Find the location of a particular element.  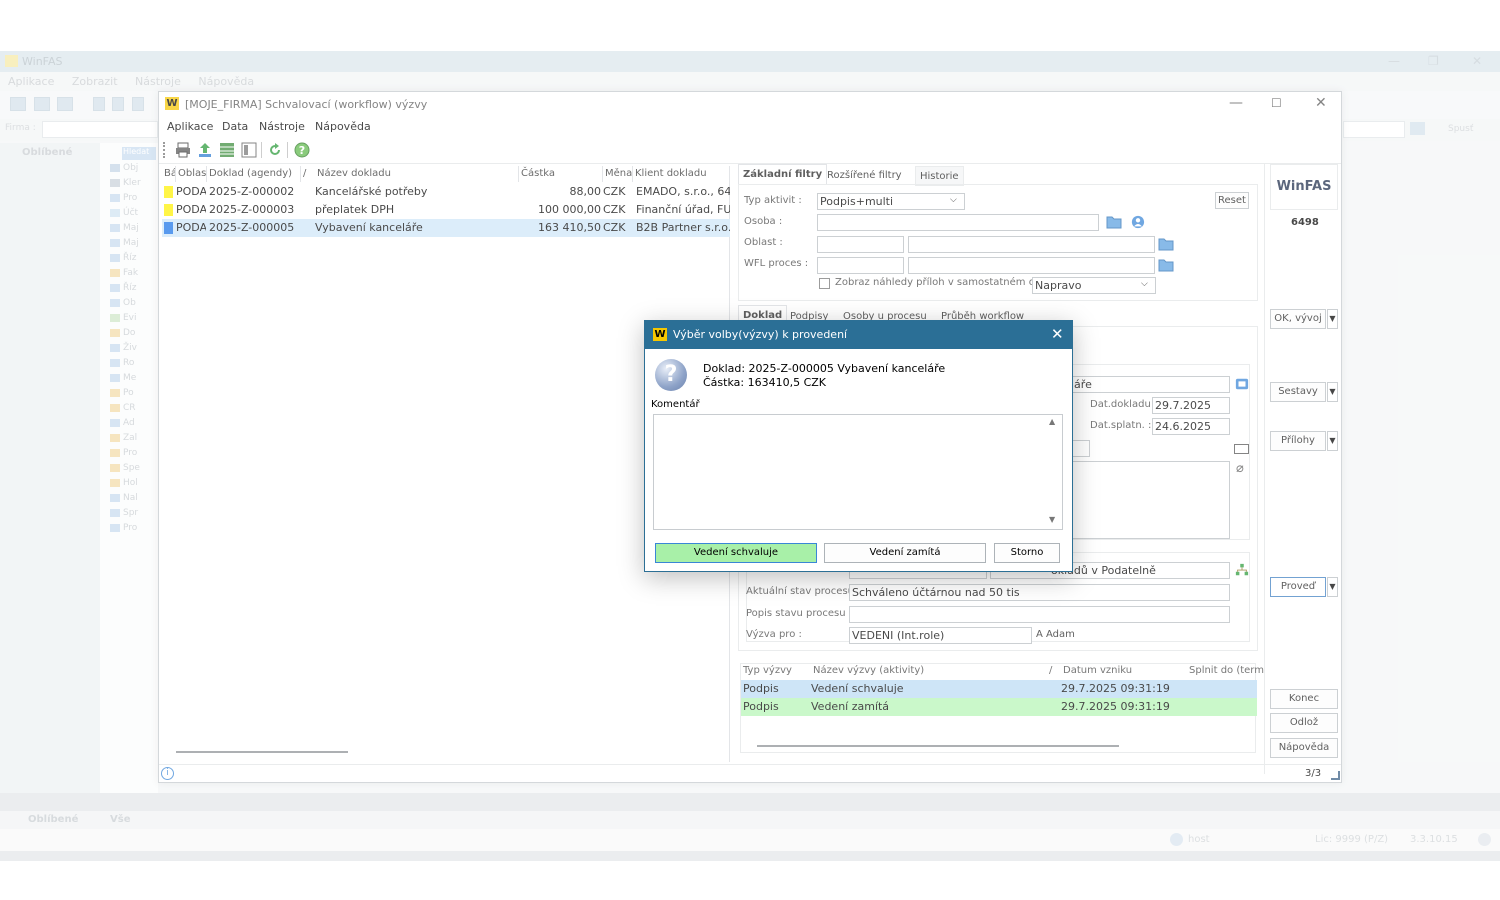

print-icon is located at coordinates (183, 150).